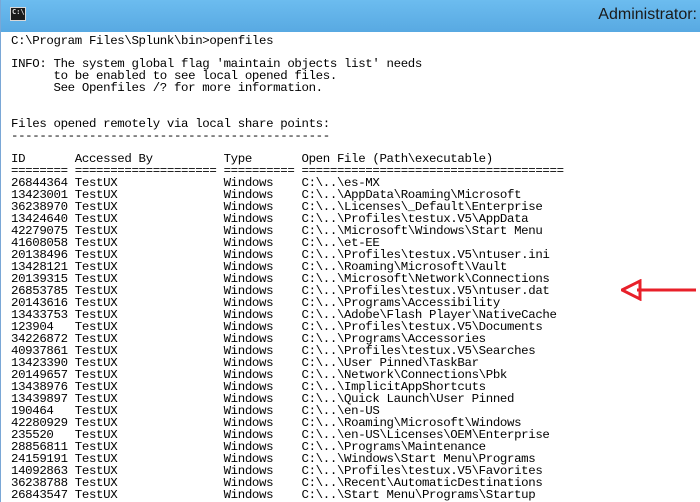 The width and height of the screenshot is (700, 502). I want to click on window-title: Administrator:, so click(647, 14).